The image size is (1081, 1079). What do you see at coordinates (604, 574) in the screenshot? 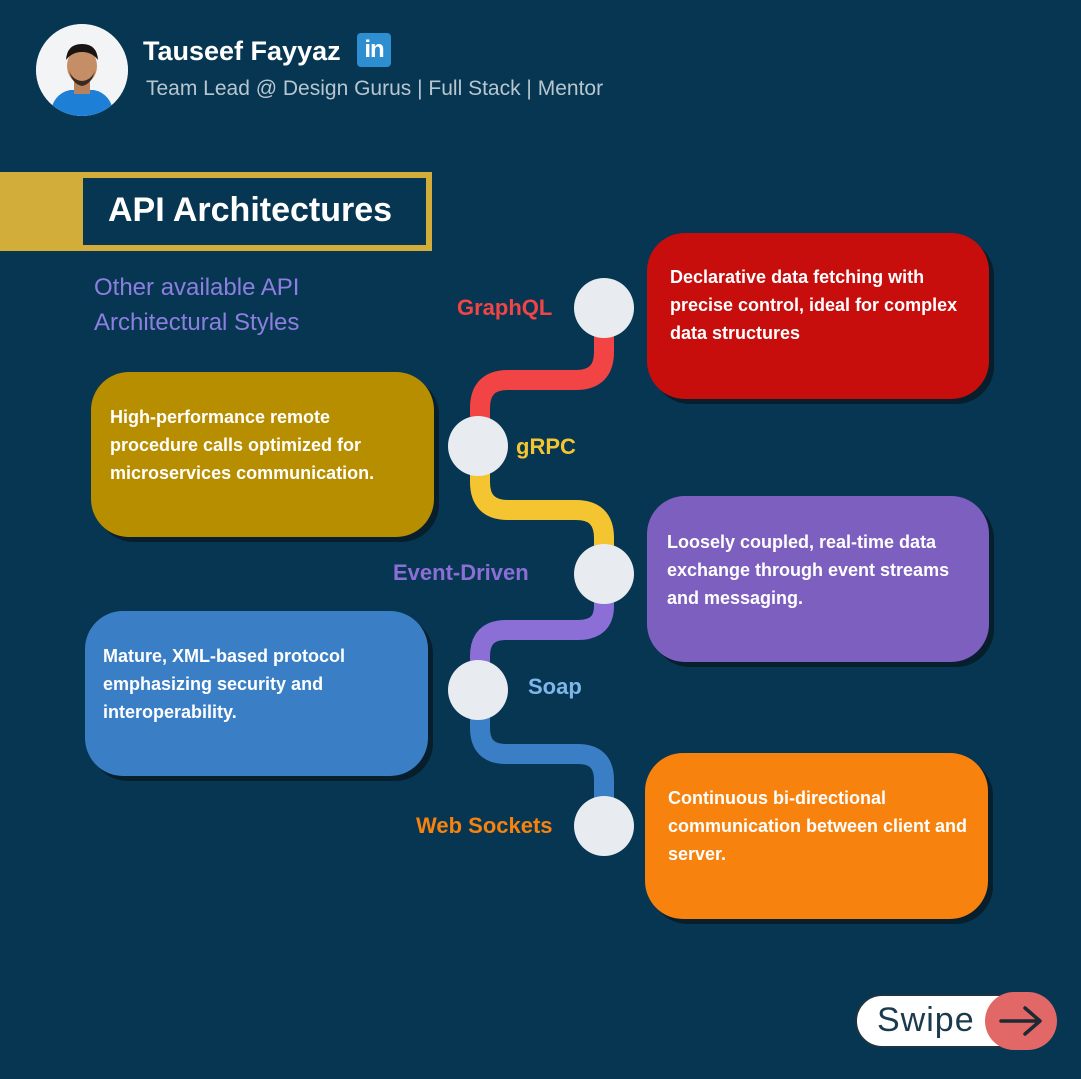
I see `node-event-driven` at bounding box center [604, 574].